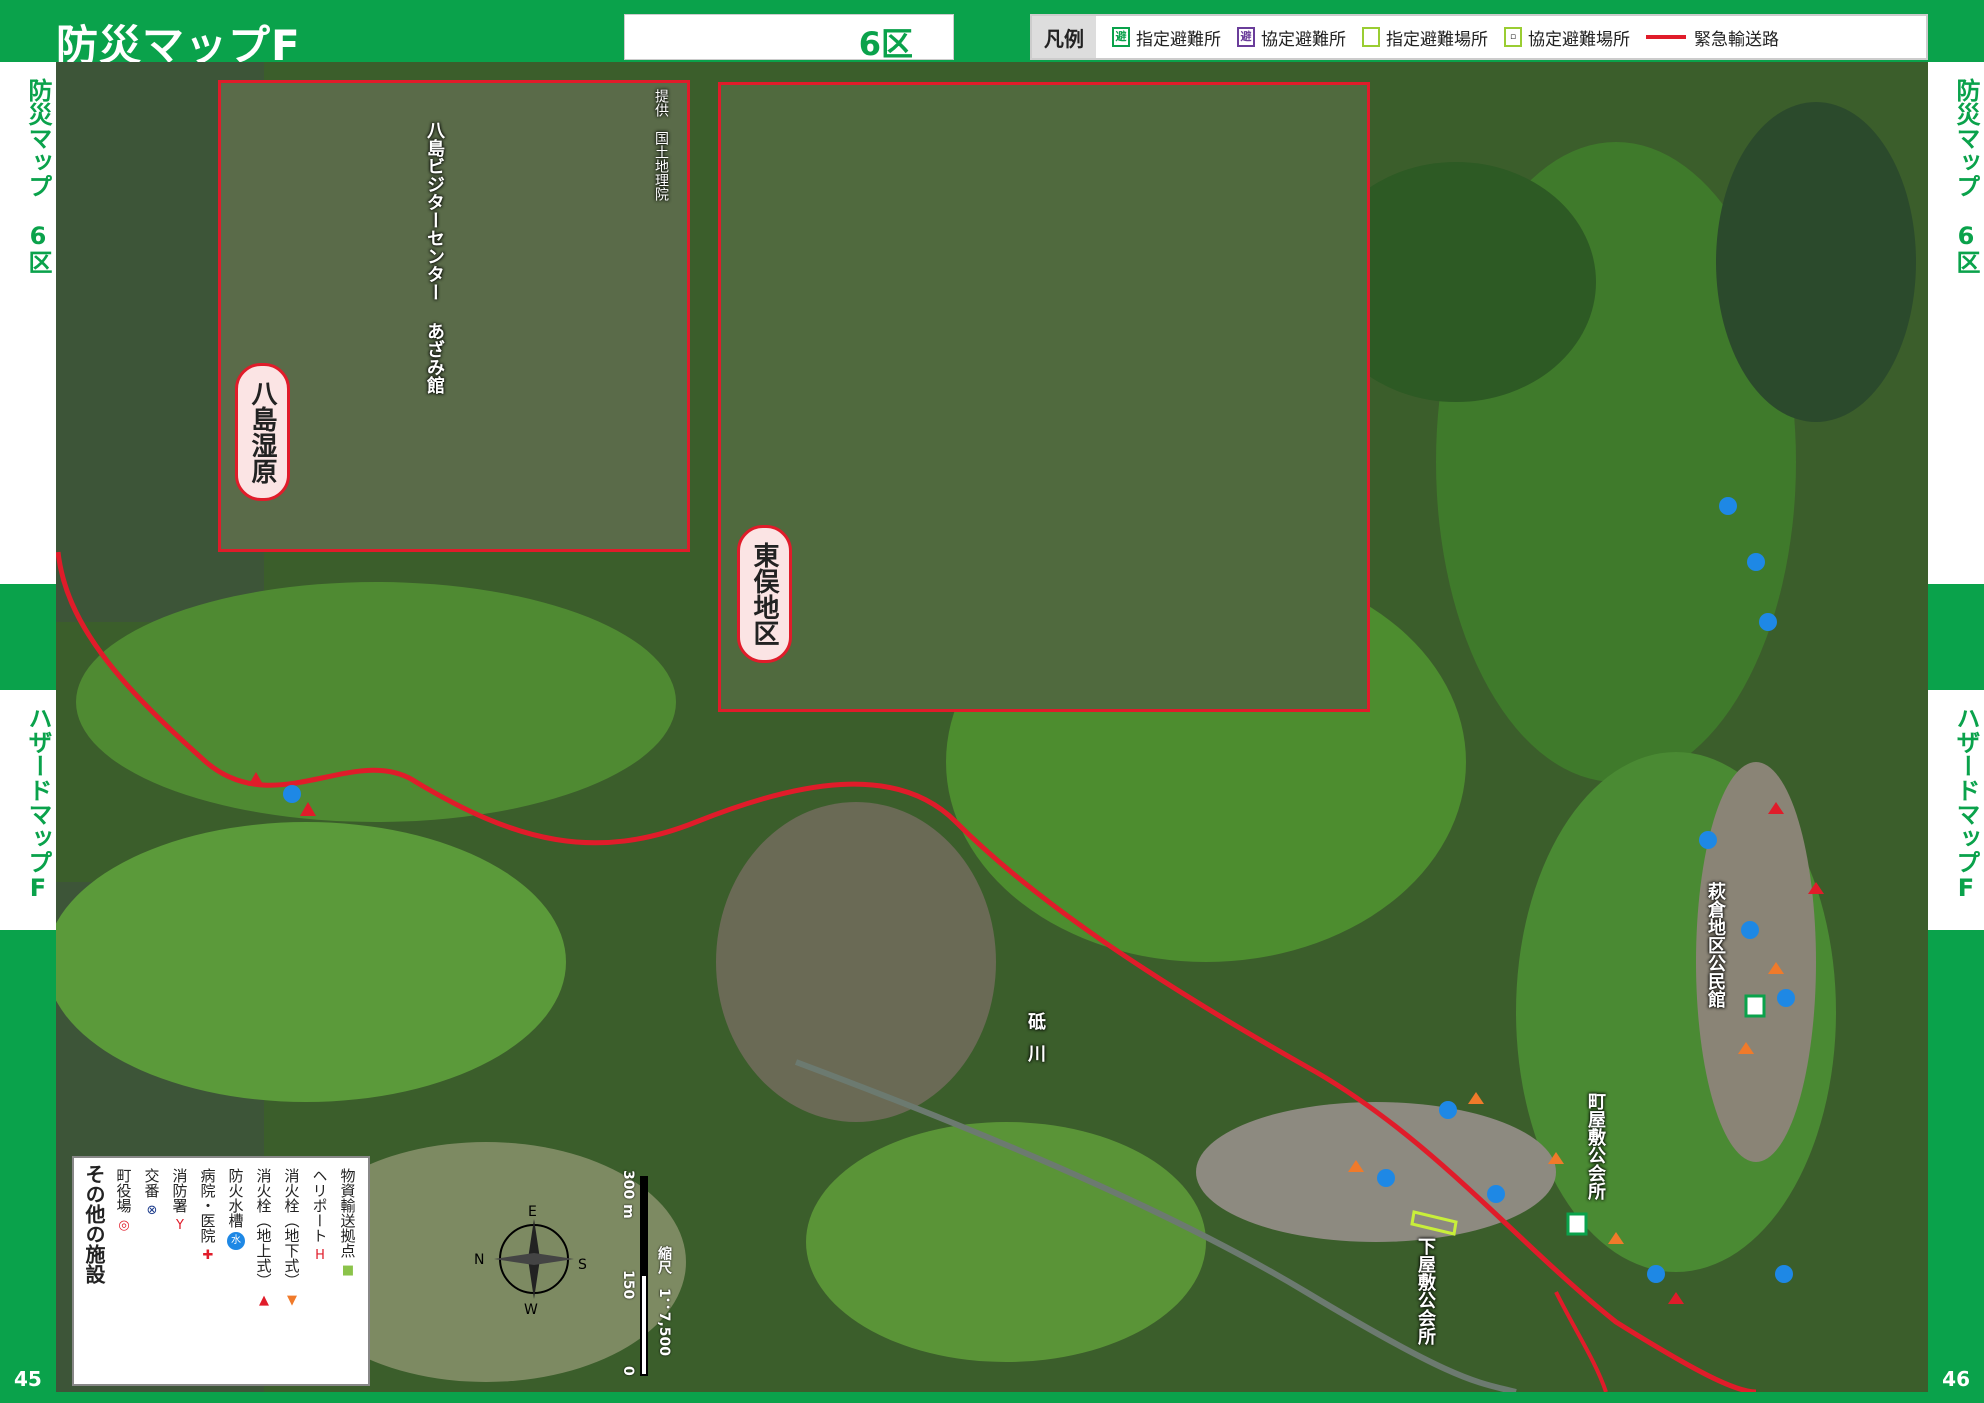 Image resolution: width=1984 pixels, height=1403 pixels. I want to click on heliport-icon: H, so click(320, 1255).